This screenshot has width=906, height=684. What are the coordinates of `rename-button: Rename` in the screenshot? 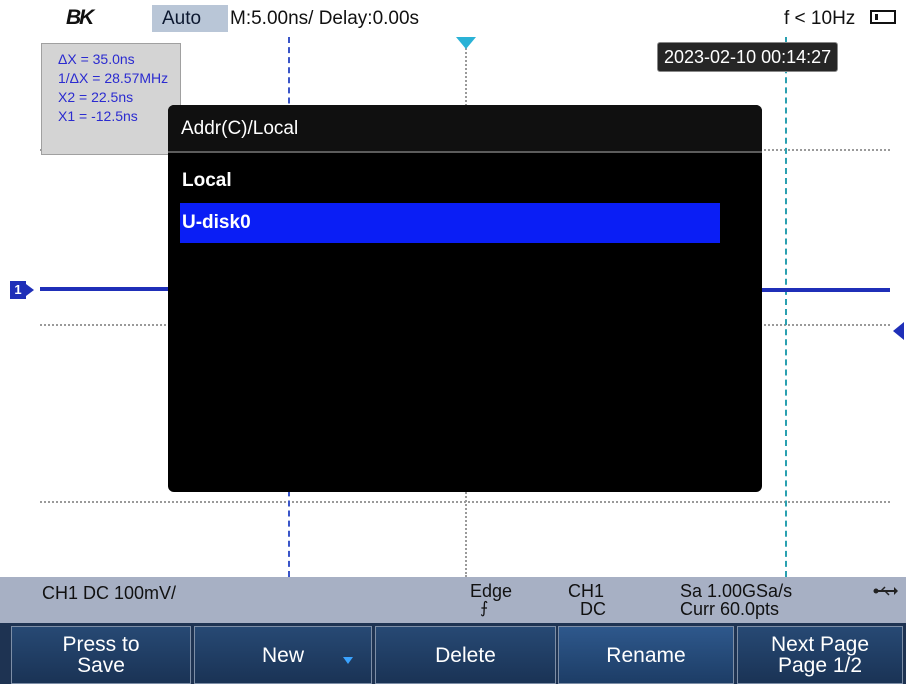 It's located at (646, 655).